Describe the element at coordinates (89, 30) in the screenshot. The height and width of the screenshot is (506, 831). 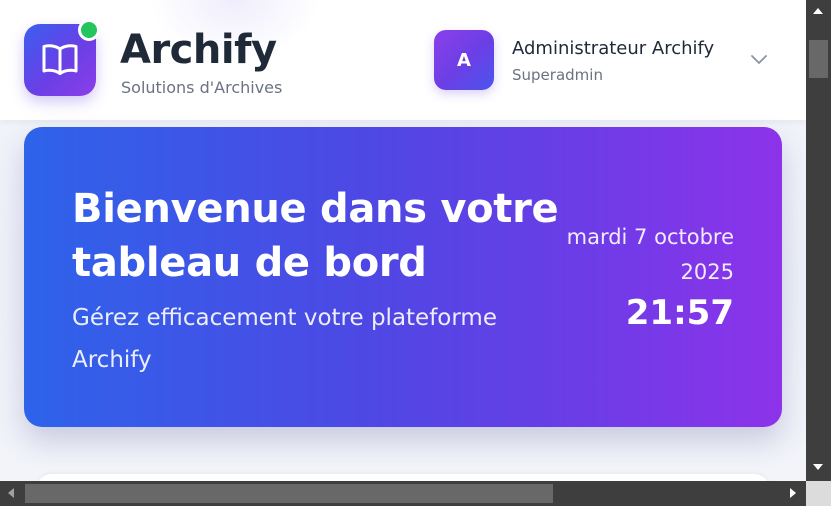
I see `online-status-dot` at that location.